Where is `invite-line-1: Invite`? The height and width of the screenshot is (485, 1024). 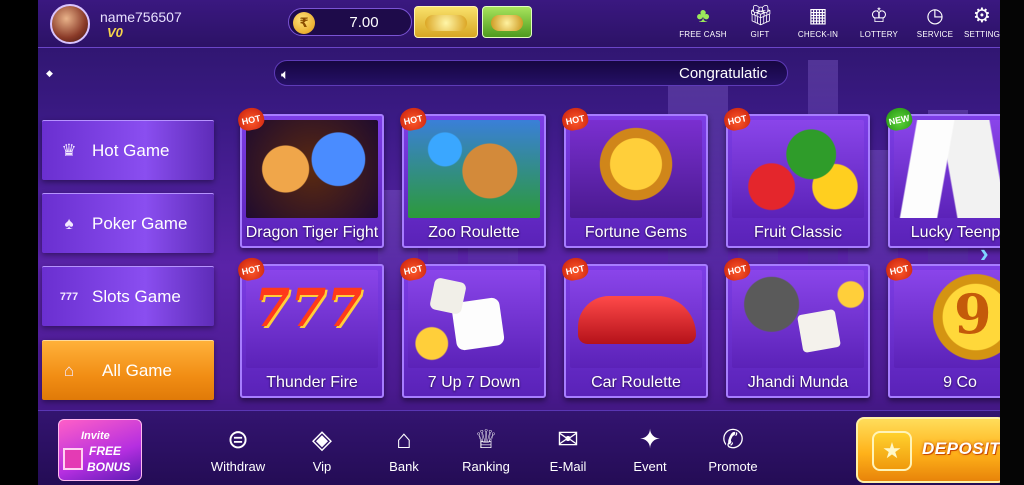
invite-line-1: Invite is located at coordinates (95, 436).